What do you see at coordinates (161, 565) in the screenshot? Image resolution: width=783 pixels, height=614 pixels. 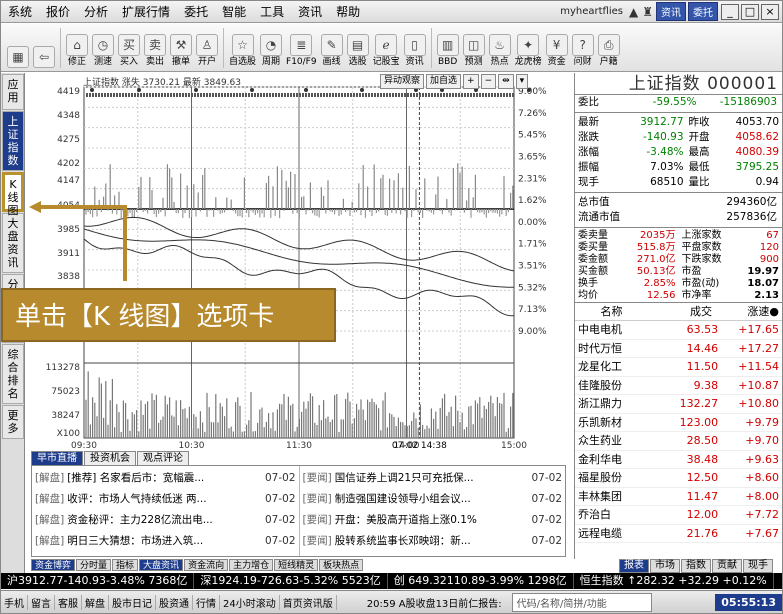 I see `indicator-tab-3: 大盘资讯` at bounding box center [161, 565].